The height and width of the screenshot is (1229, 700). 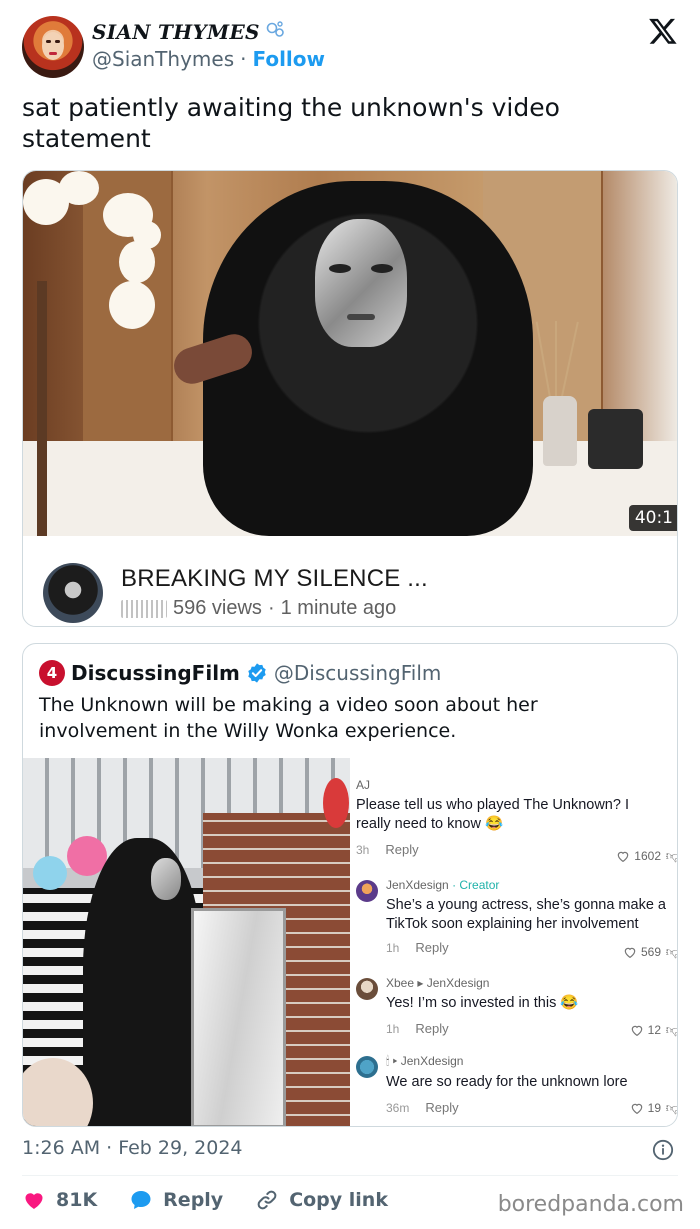 I want to click on quoted-name: DiscussingFilm, so click(x=155, y=673).